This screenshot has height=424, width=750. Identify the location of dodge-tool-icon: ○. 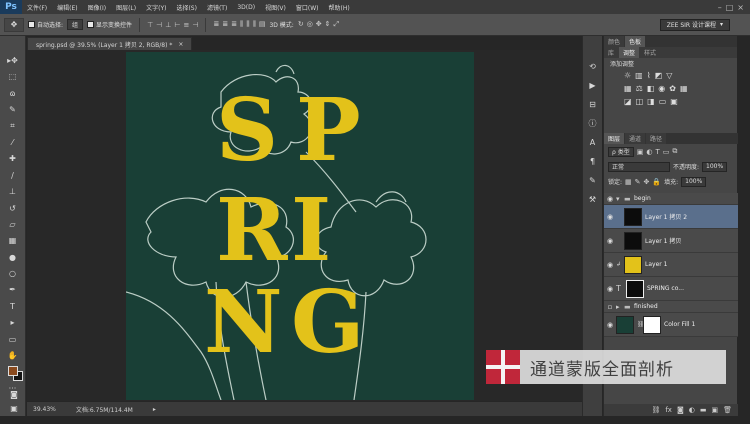
(13, 273).